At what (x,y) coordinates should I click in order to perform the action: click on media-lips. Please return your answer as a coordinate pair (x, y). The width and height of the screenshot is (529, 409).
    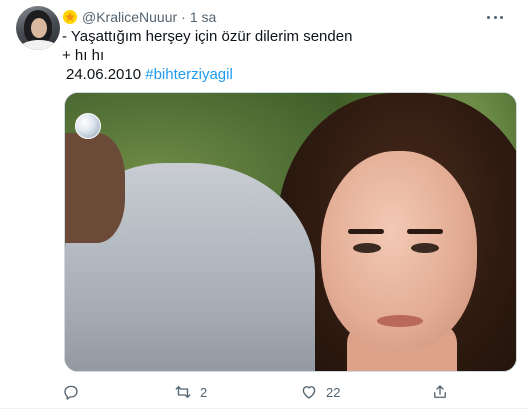
    Looking at the image, I should click on (400, 321).